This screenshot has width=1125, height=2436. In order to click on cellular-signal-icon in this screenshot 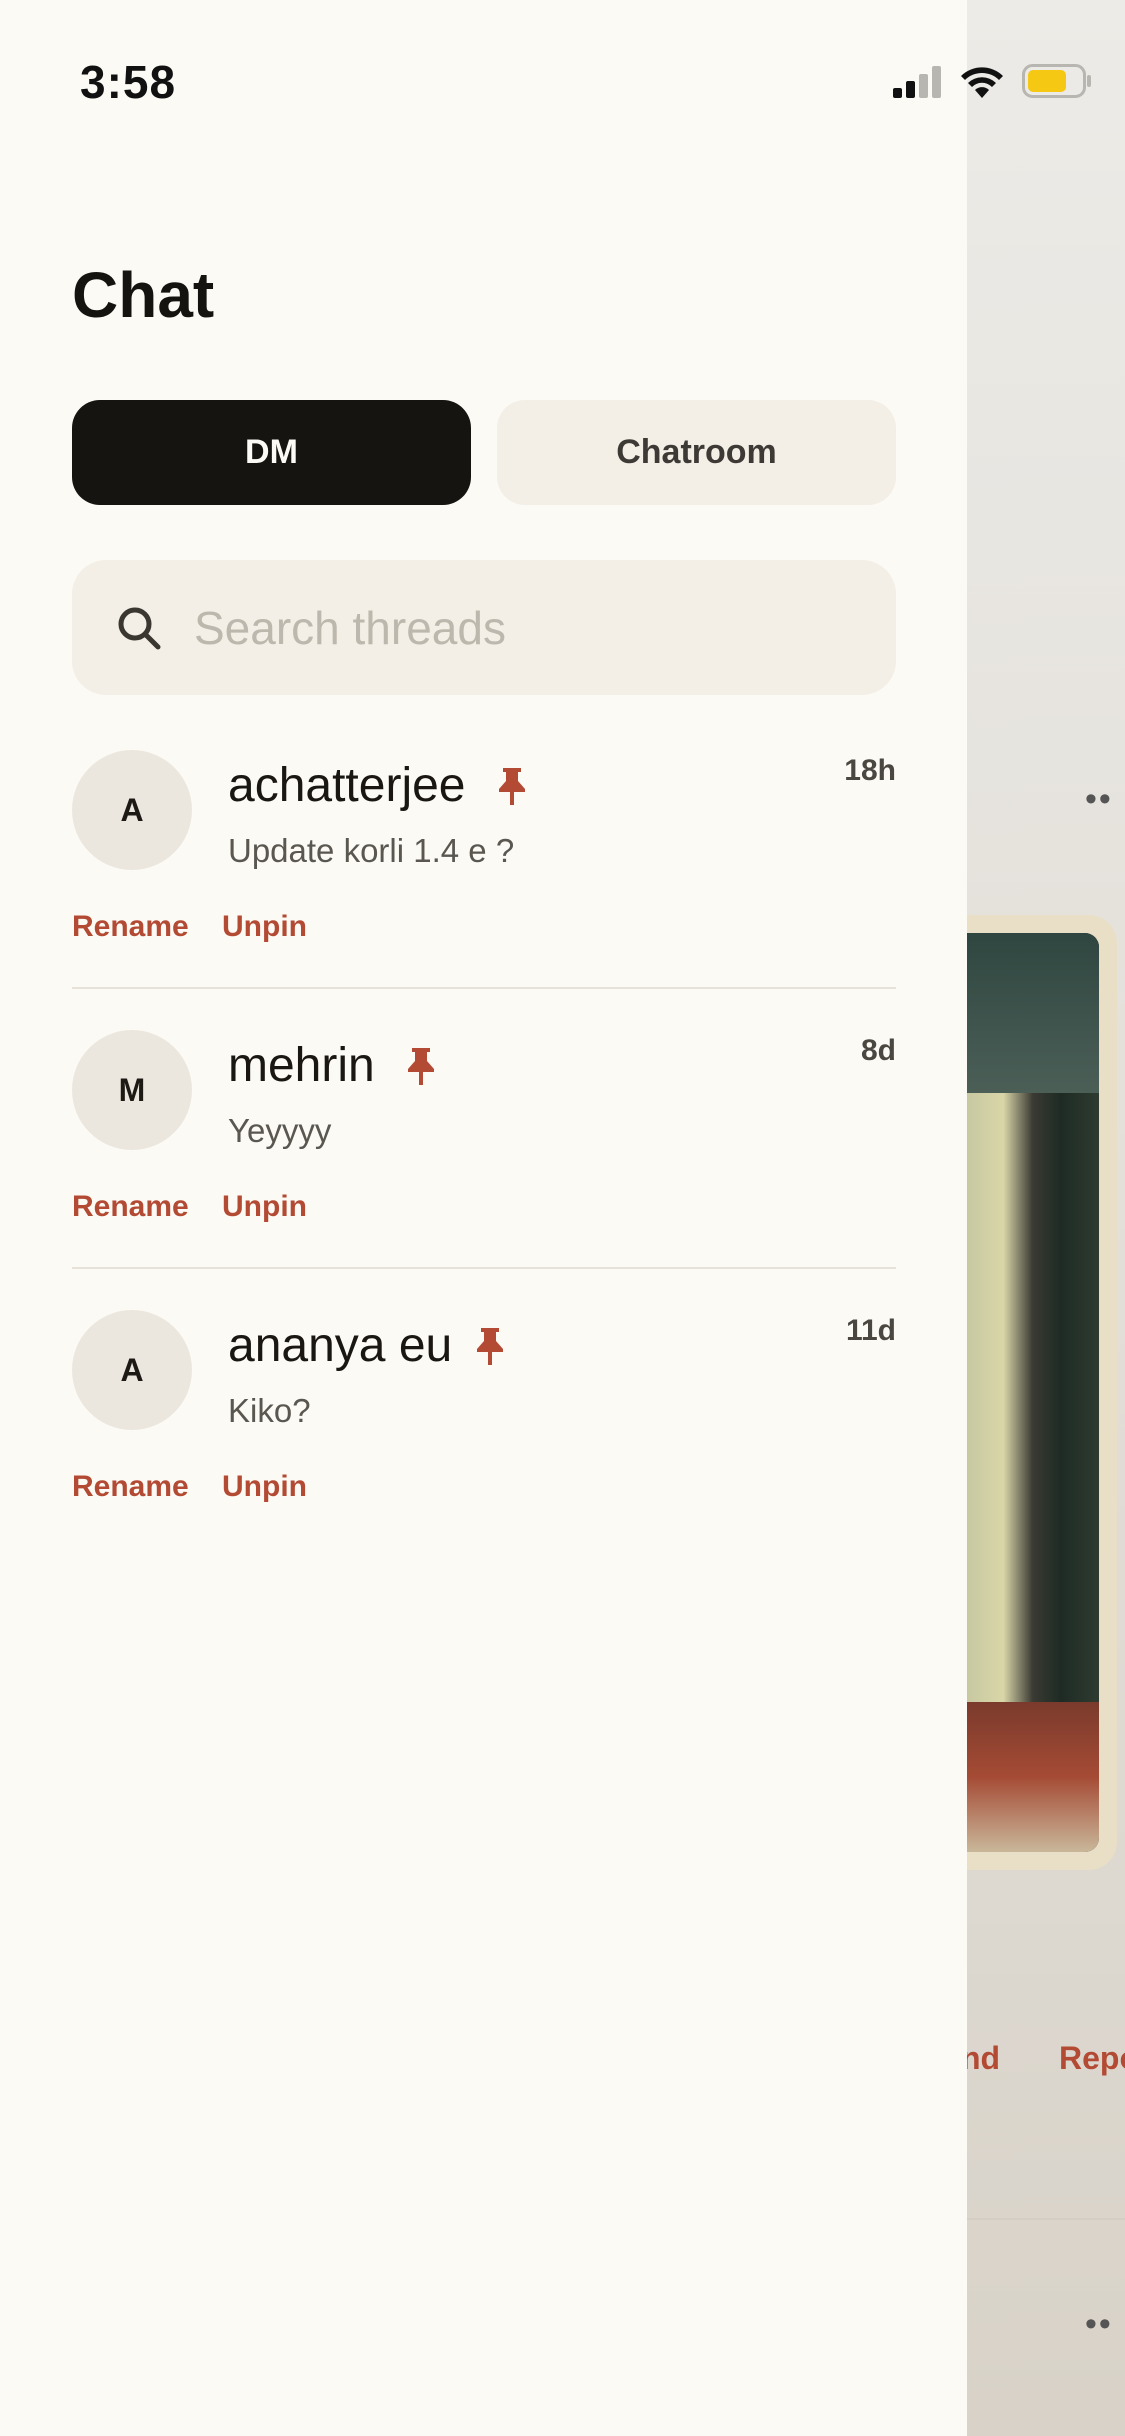, I will do `click(917, 82)`.